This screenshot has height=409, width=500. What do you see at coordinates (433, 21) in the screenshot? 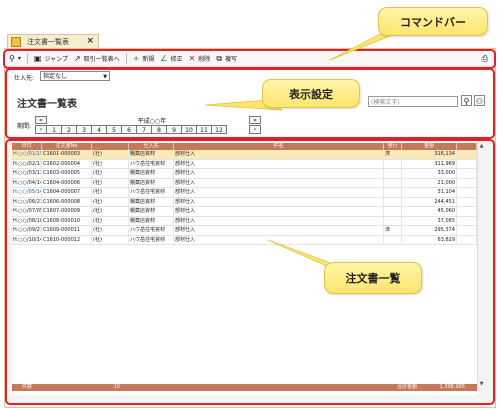
I see `callout-command-bar: コマンドバー` at bounding box center [433, 21].